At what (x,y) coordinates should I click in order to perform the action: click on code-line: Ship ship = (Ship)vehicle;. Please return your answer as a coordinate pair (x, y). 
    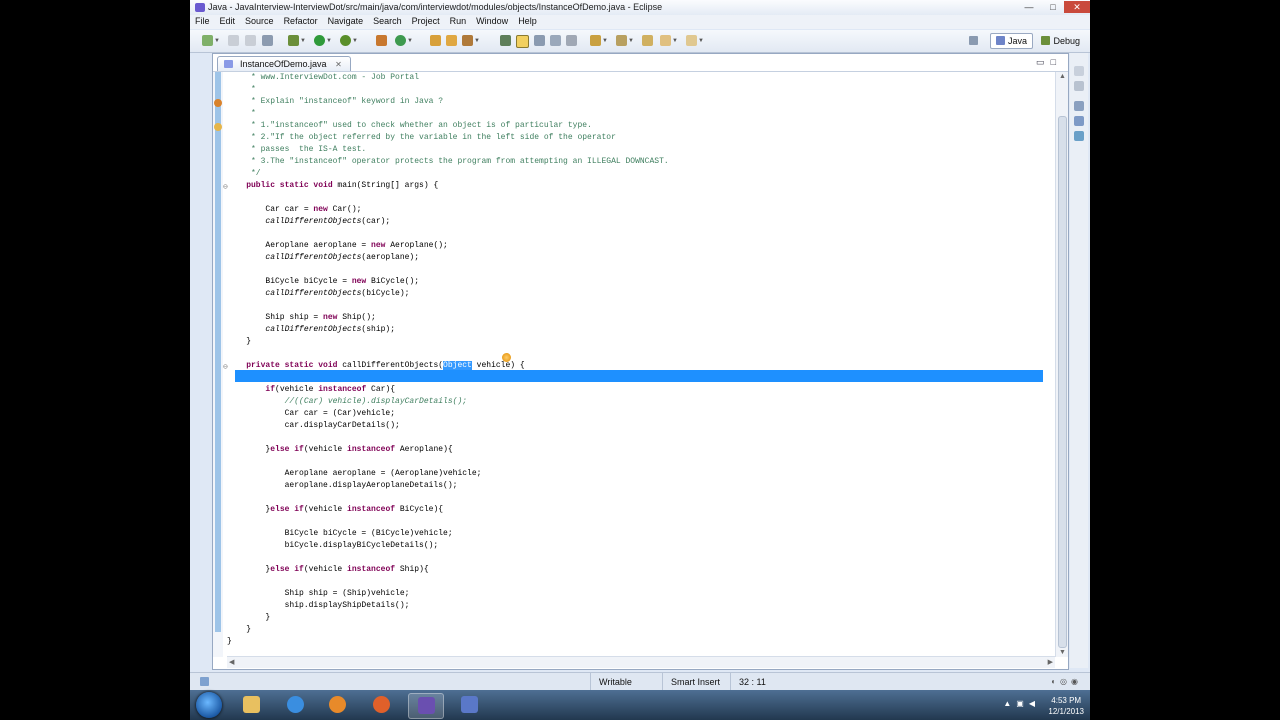
    Looking at the image, I should click on (318, 594).